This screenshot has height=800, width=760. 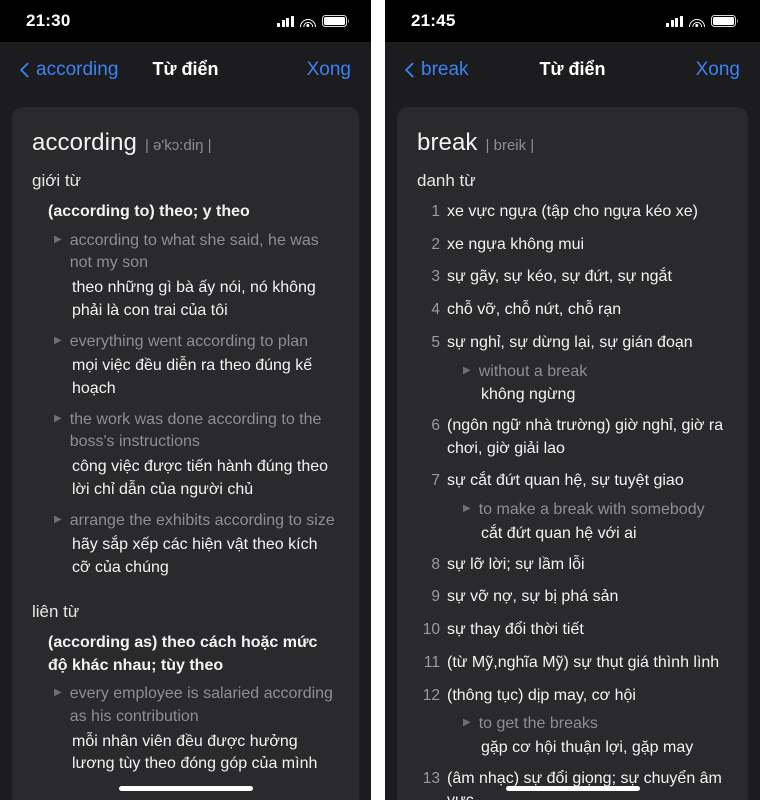 What do you see at coordinates (572, 69) in the screenshot?
I see `nav-bar-right: break Từ điển Xong` at bounding box center [572, 69].